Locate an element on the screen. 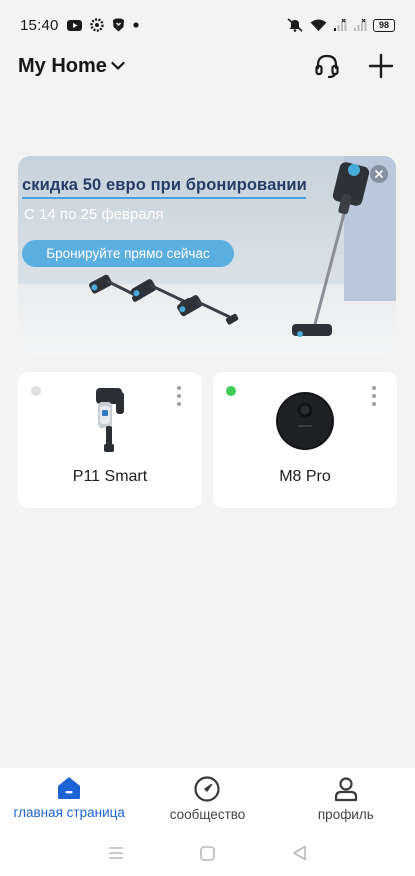 The width and height of the screenshot is (415, 876). online-status-dot is located at coordinates (231, 391).